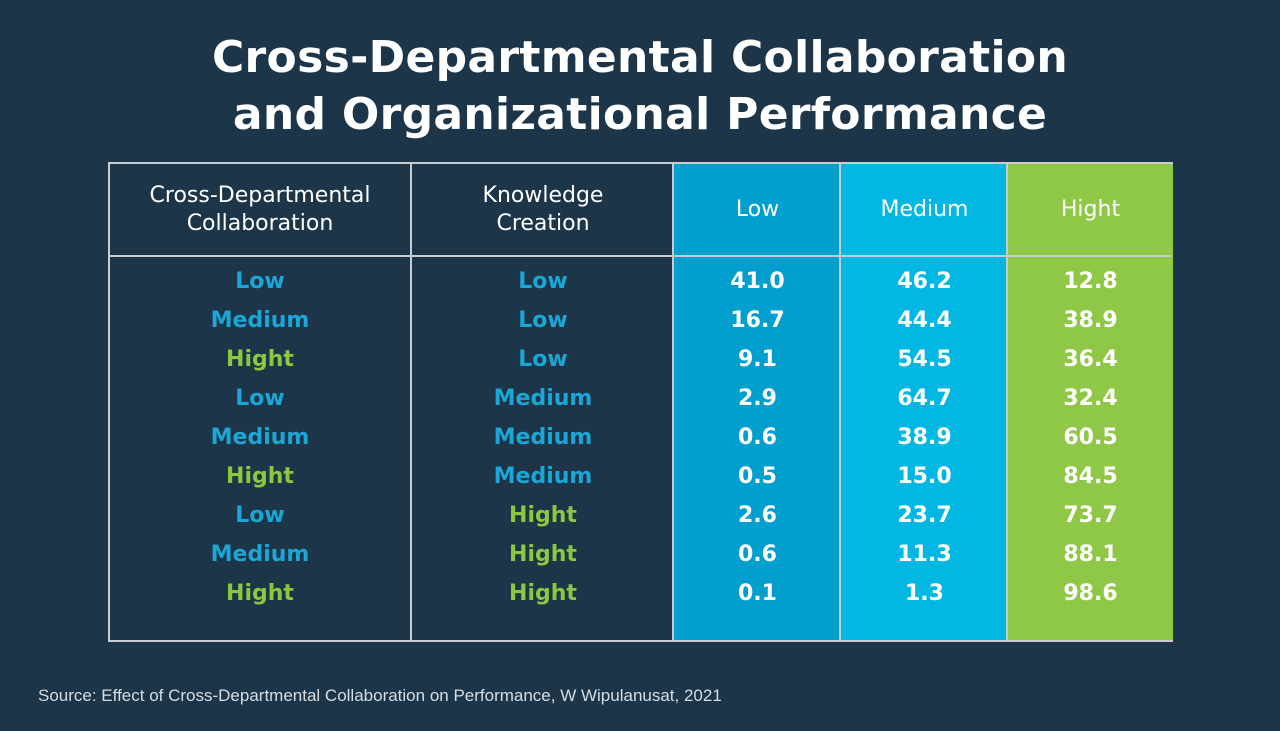 The image size is (1280, 731). Describe the element at coordinates (924, 398) in the screenshot. I see `cell-medium: 64.7` at that location.